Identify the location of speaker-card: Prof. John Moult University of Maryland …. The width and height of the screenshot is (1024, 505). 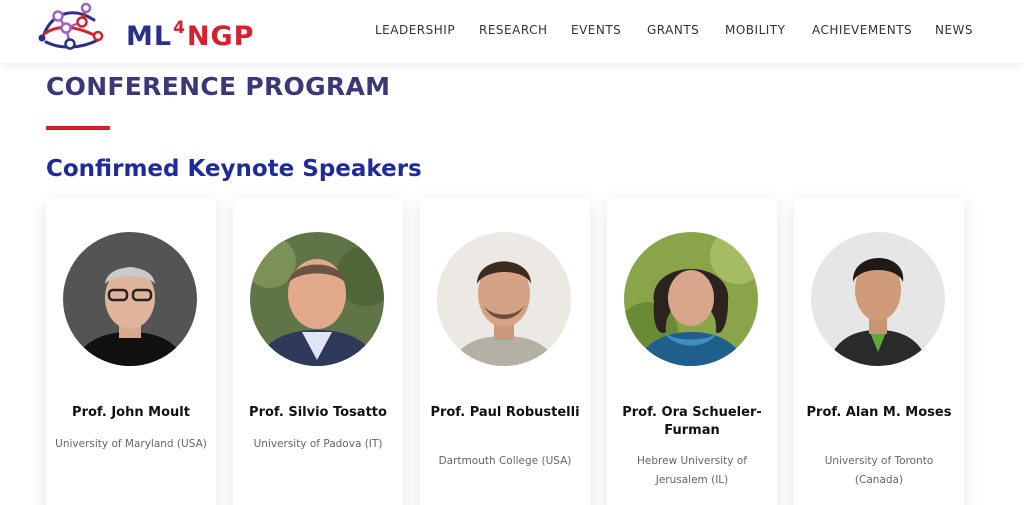
(131, 351).